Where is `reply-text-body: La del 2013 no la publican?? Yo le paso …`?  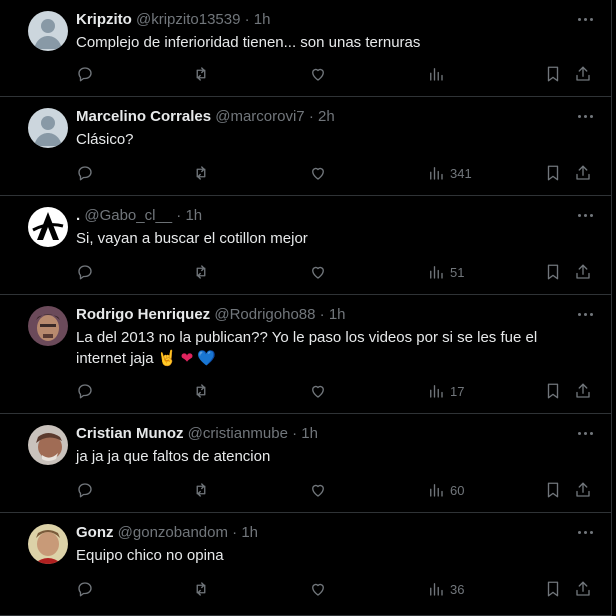 reply-text-body: La del 2013 no la publican?? Yo le paso … is located at coordinates (307, 348).